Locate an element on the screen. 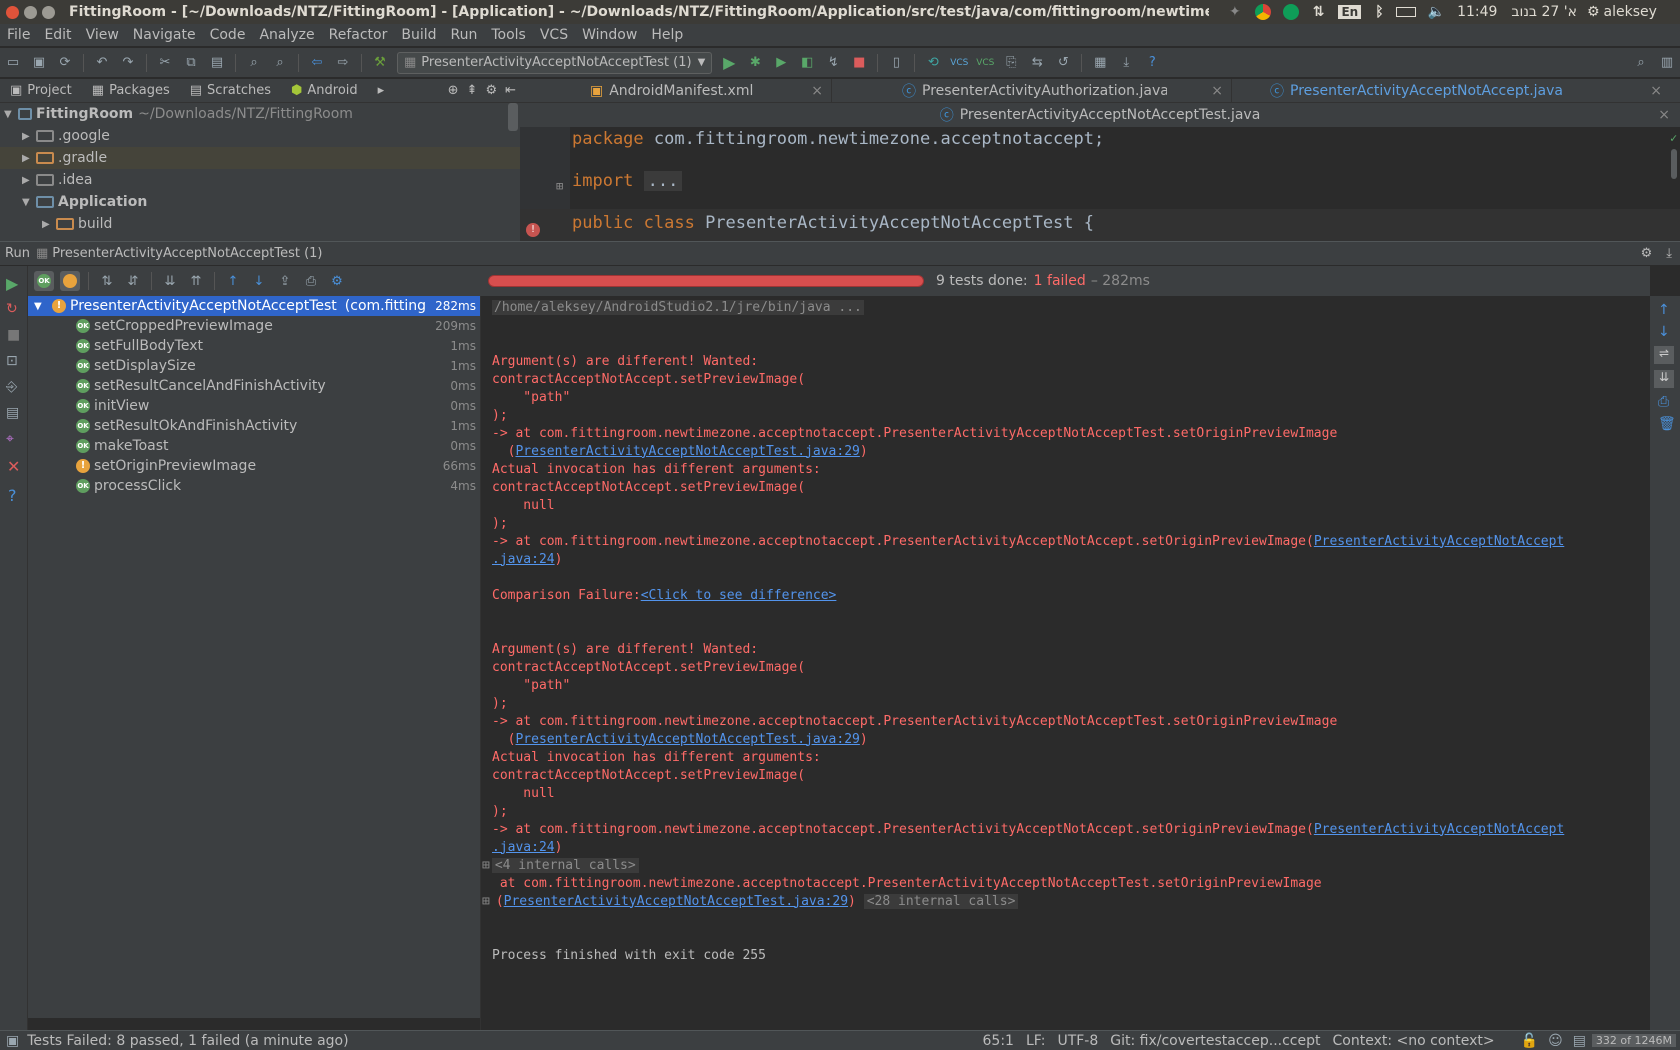 The image size is (1680, 1050). cut-icon: ✂ is located at coordinates (165, 63).